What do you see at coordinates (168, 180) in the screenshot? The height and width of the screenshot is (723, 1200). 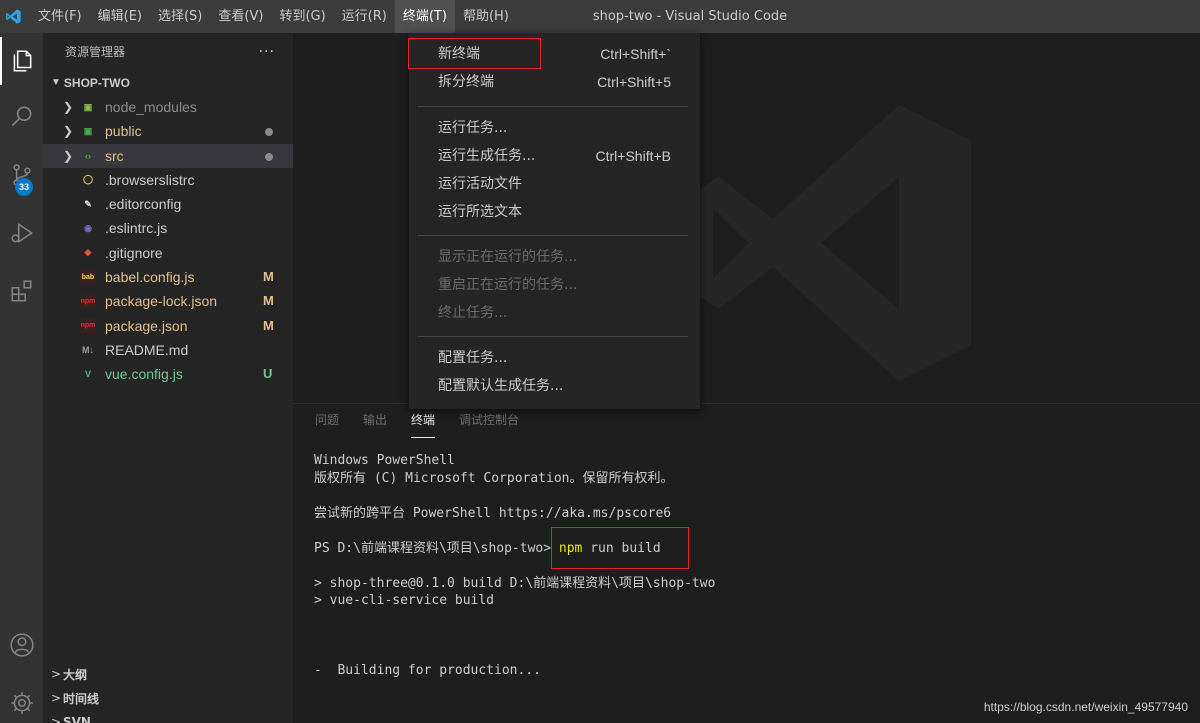 I see `tree-item: ◯ .browserslistrc` at bounding box center [168, 180].